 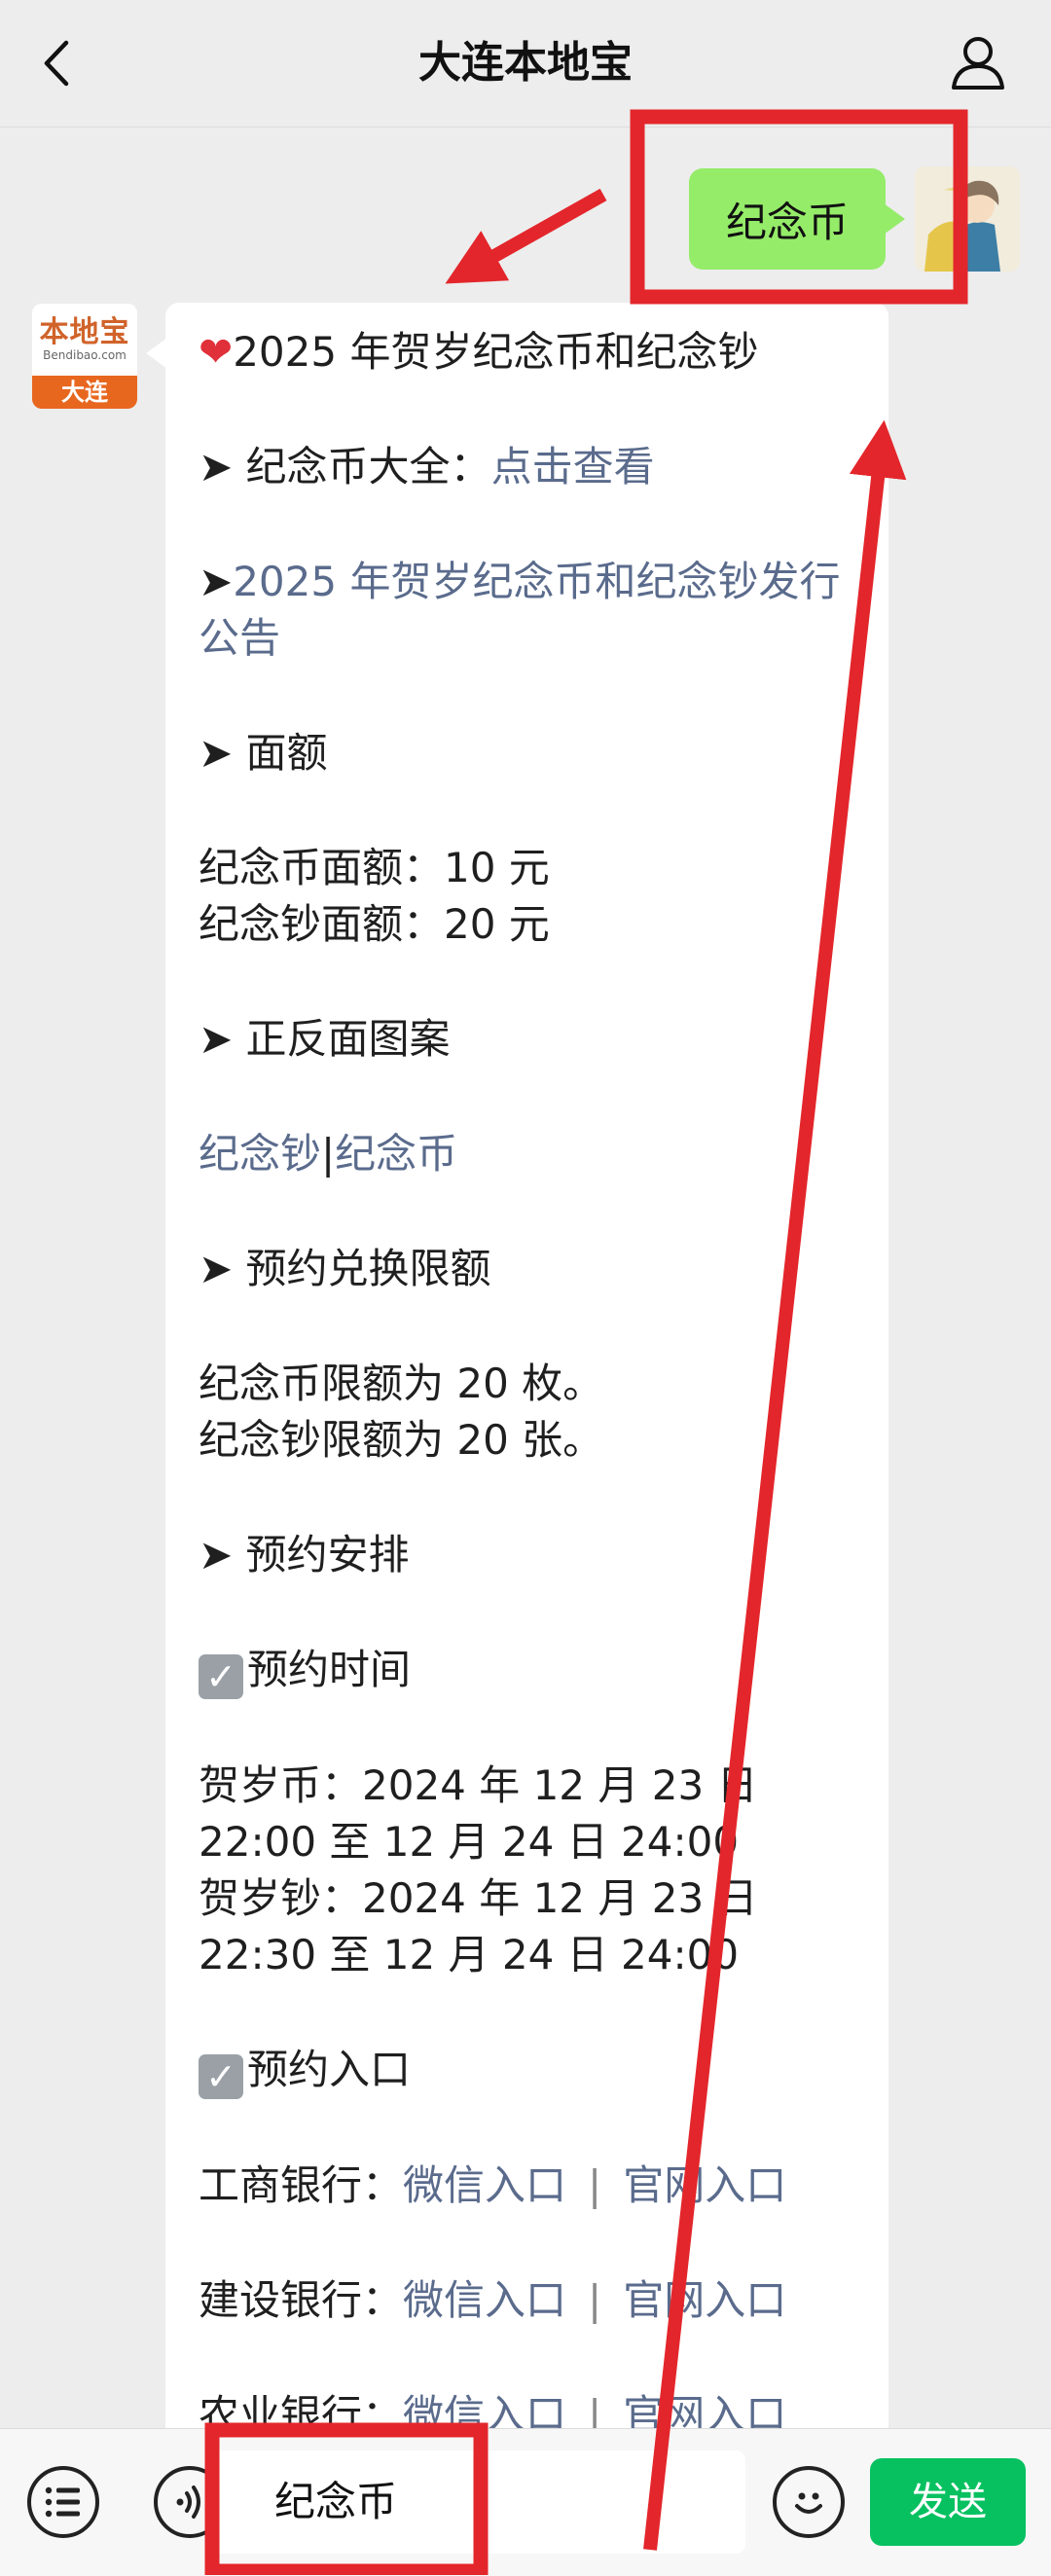 What do you see at coordinates (496, 352) in the screenshot?
I see `message-headline: 2025 年贺岁纪念币和纪念钞` at bounding box center [496, 352].